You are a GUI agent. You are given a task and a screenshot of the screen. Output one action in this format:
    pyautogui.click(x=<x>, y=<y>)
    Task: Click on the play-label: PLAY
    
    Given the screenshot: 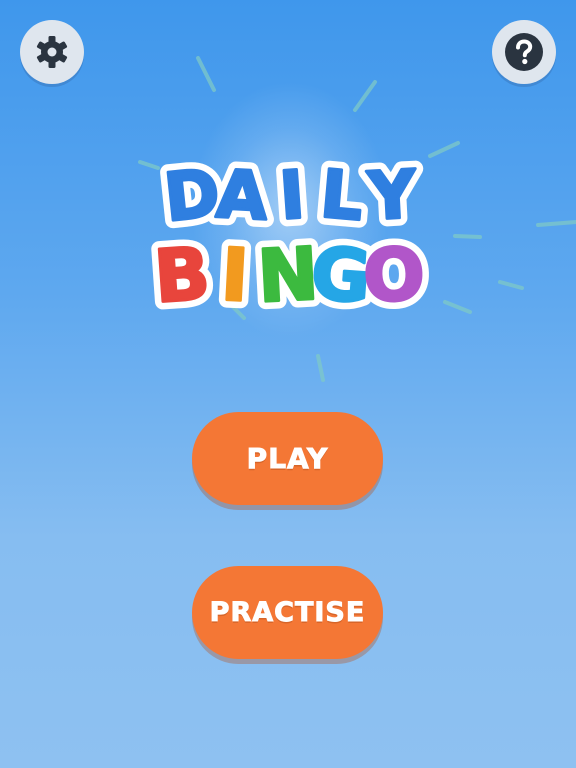 What is the action you would take?
    pyautogui.click(x=287, y=459)
    